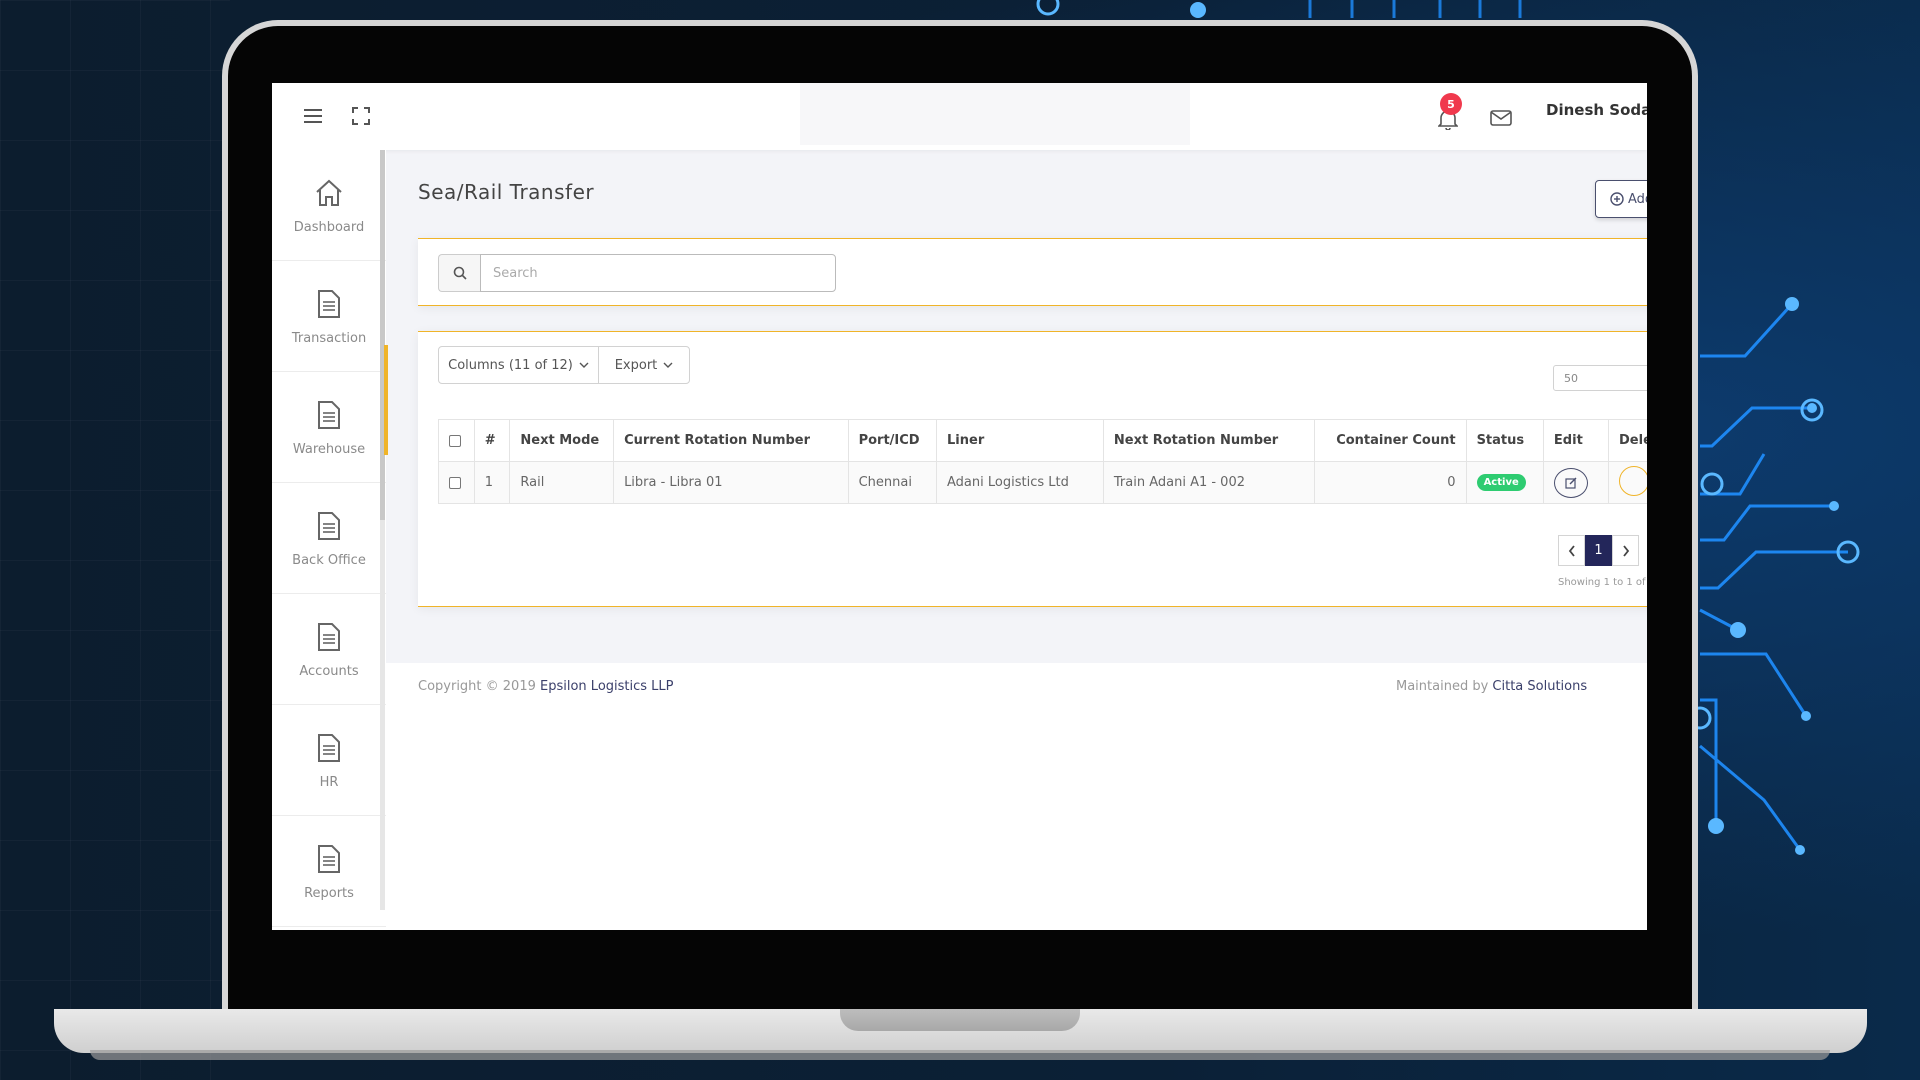  Describe the element at coordinates (1390, 482) in the screenshot. I see `cell-container-count: 0` at that location.